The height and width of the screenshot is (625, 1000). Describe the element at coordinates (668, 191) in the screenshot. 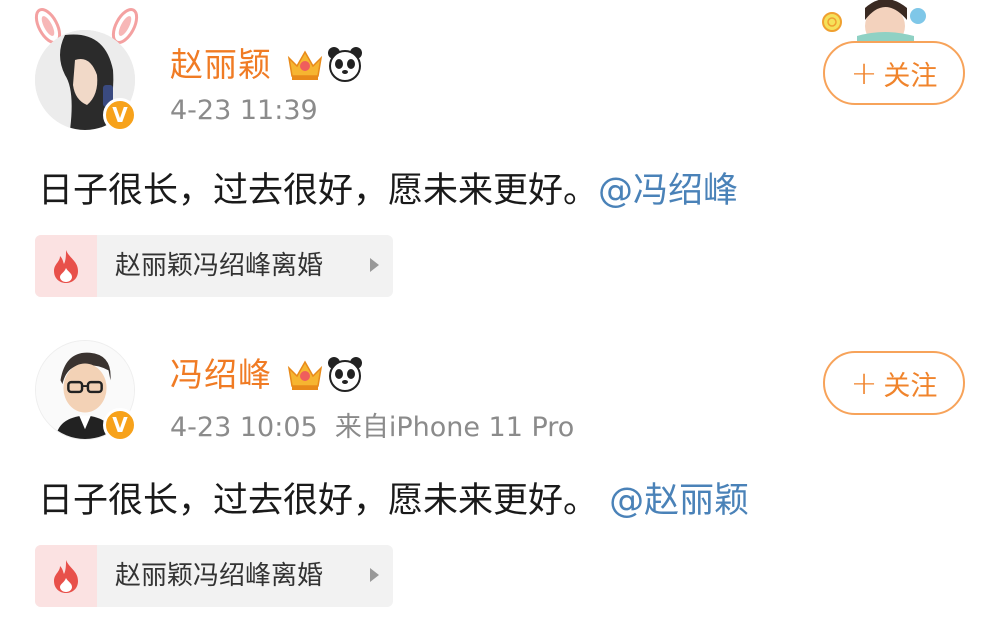

I see `mention-link: @冯绍峰` at that location.